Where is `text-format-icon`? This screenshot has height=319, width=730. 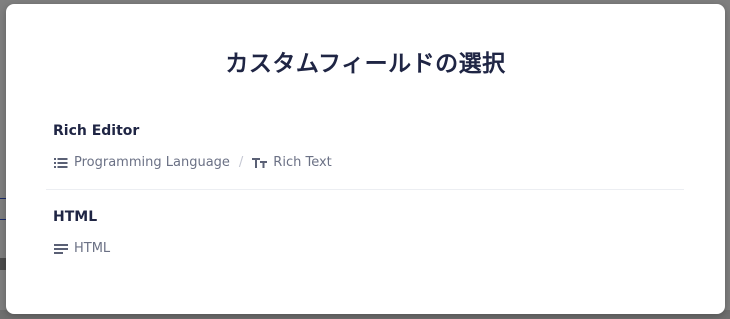 text-format-icon is located at coordinates (260, 163).